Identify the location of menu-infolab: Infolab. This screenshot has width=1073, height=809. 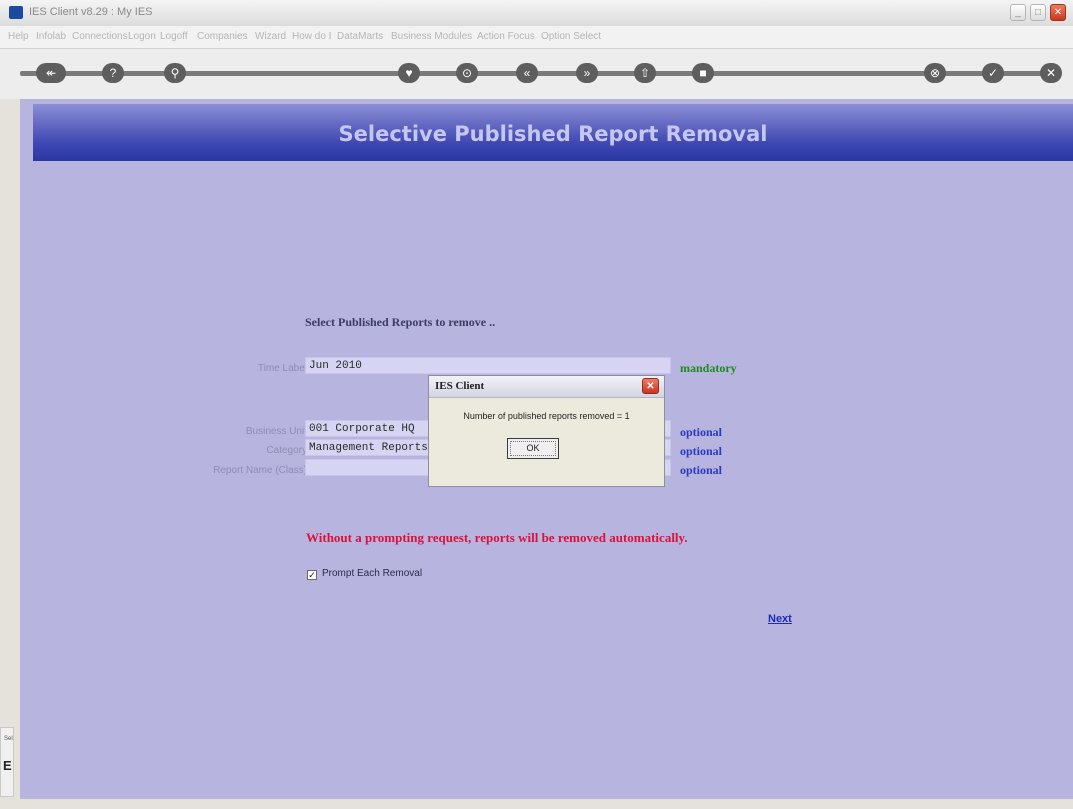
(51, 36).